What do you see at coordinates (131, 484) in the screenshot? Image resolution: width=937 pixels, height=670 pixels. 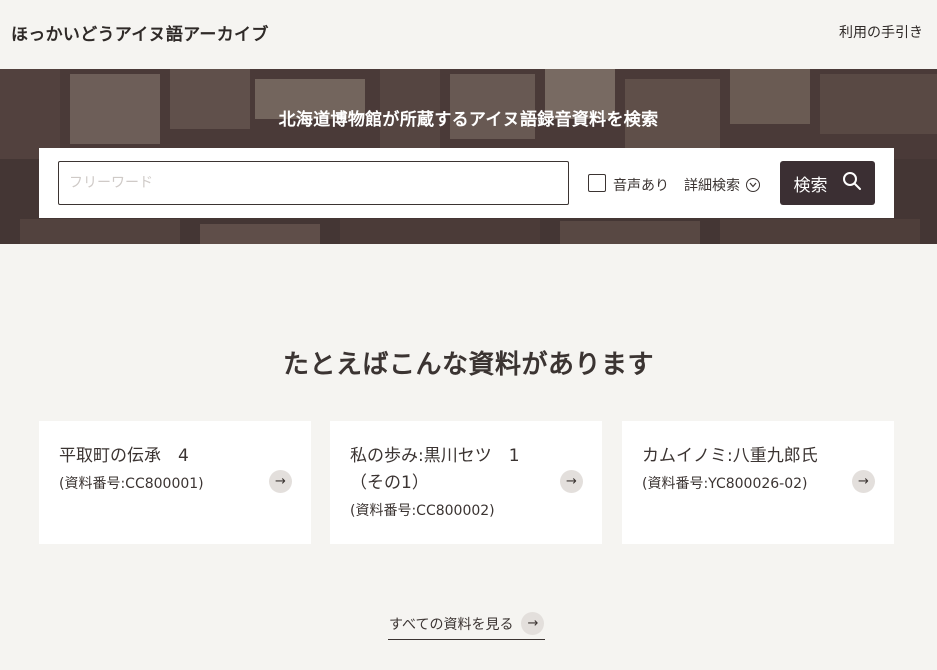 I see `card-id: (資料番号:CC800001)` at bounding box center [131, 484].